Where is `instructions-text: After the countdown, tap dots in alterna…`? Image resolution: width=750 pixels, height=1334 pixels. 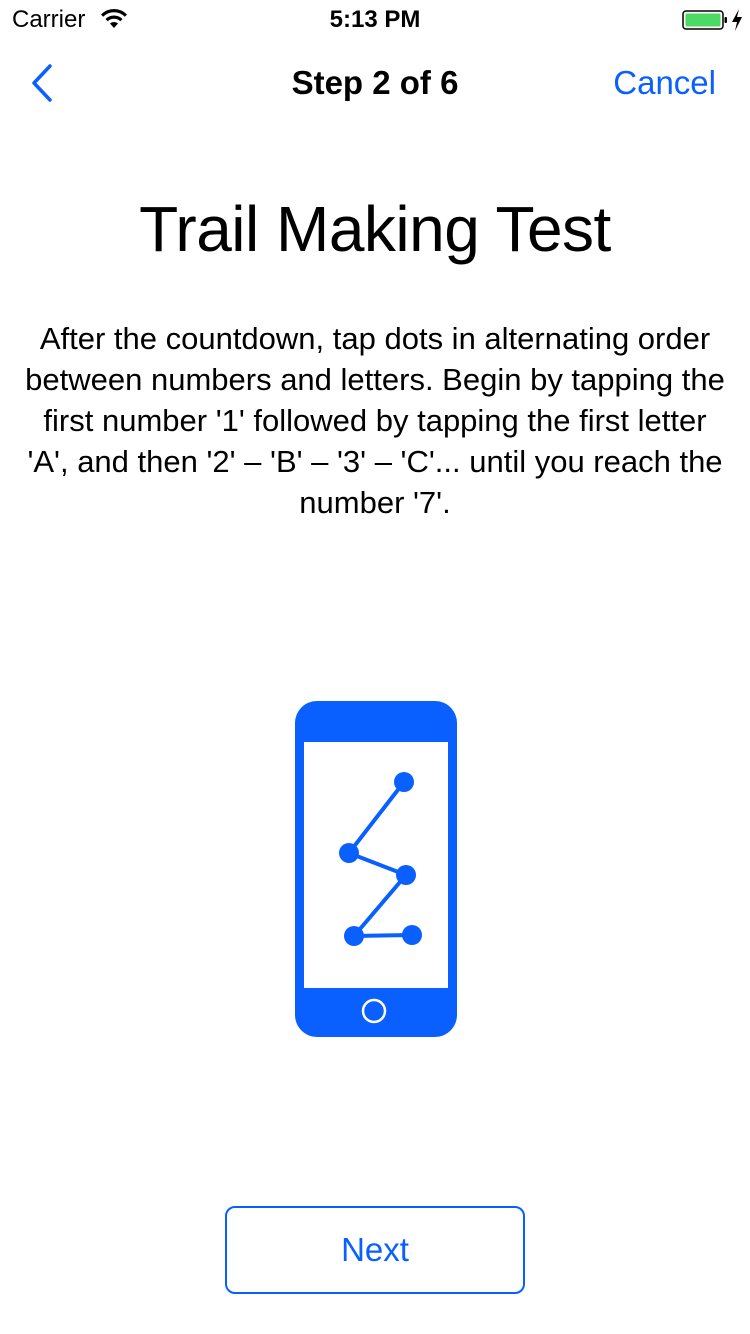
instructions-text: After the countdown, tap dots in alterna… is located at coordinates (375, 420).